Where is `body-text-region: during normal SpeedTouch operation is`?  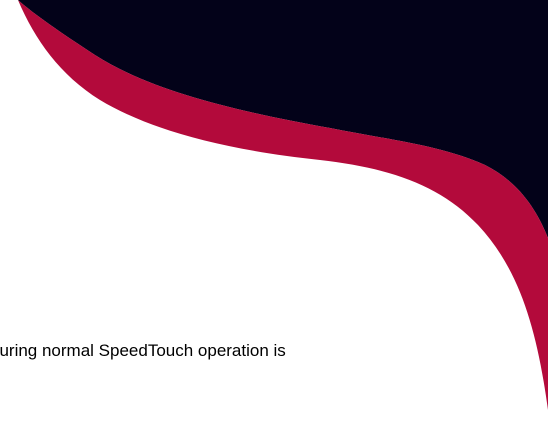
body-text-region: during normal SpeedTouch operation is is located at coordinates (280, 352).